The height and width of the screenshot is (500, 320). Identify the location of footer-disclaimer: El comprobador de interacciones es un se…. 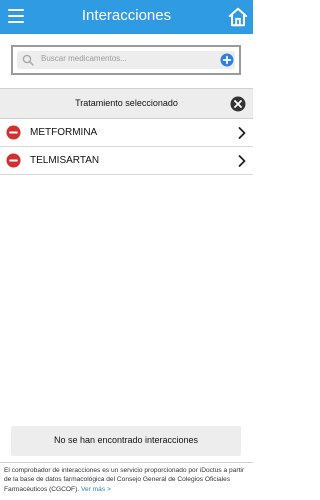
(126, 481).